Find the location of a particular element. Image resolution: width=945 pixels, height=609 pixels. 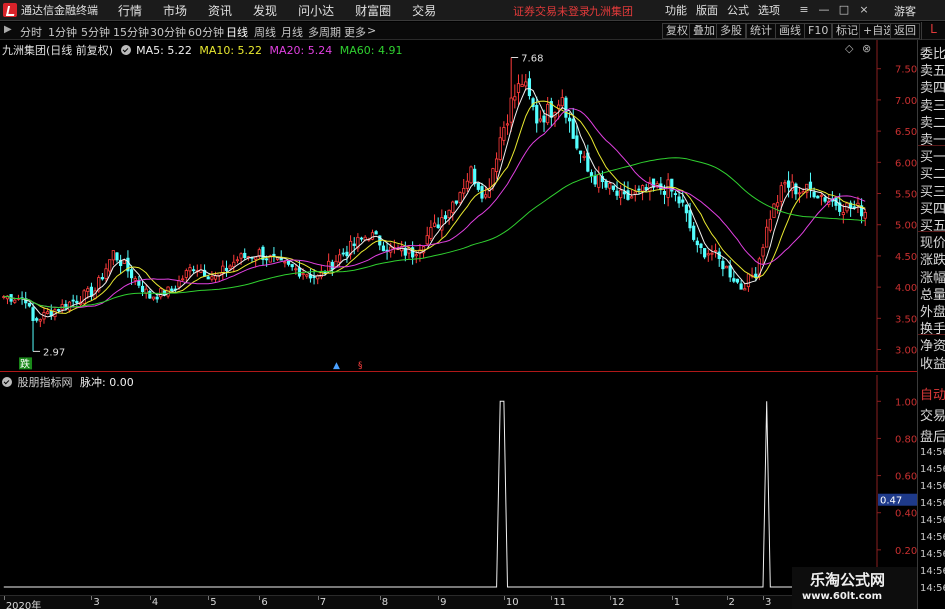

main-menu: 行情 市场 资讯 发现 问小达 财富圈 交易 is located at coordinates (287, 10).